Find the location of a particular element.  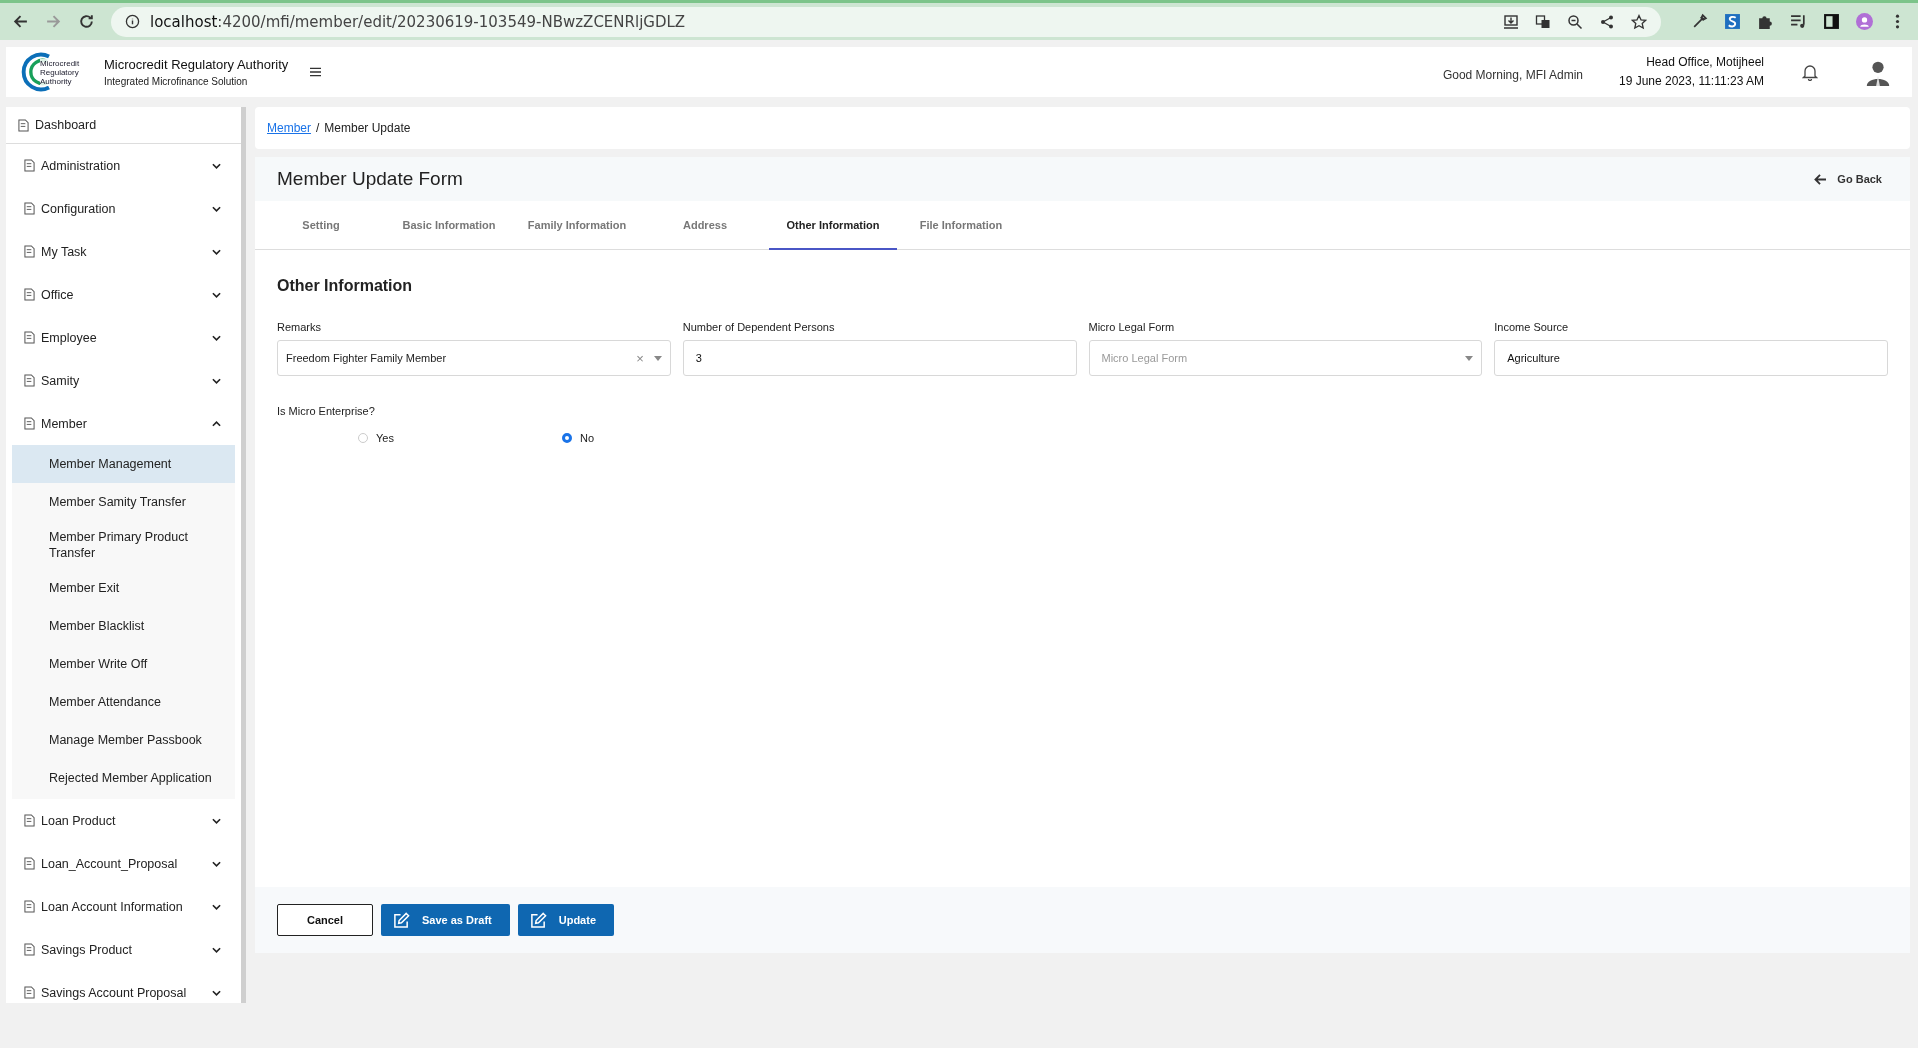

cancel-button: Cancel is located at coordinates (325, 920).